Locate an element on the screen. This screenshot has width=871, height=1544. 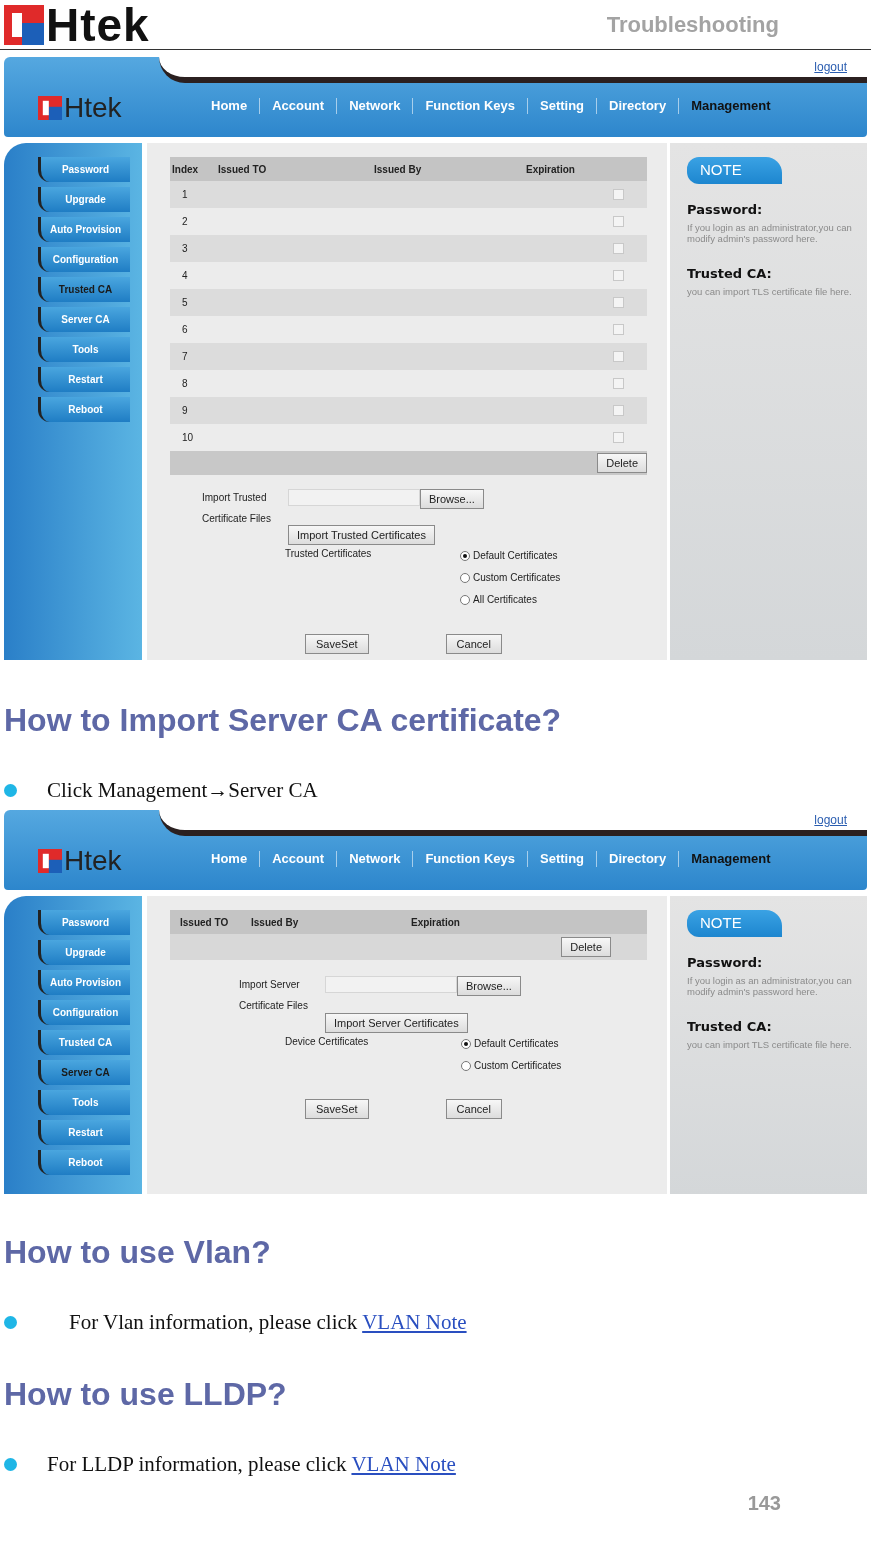
import-button: Import Server Certificates is located at coordinates (396, 1023).